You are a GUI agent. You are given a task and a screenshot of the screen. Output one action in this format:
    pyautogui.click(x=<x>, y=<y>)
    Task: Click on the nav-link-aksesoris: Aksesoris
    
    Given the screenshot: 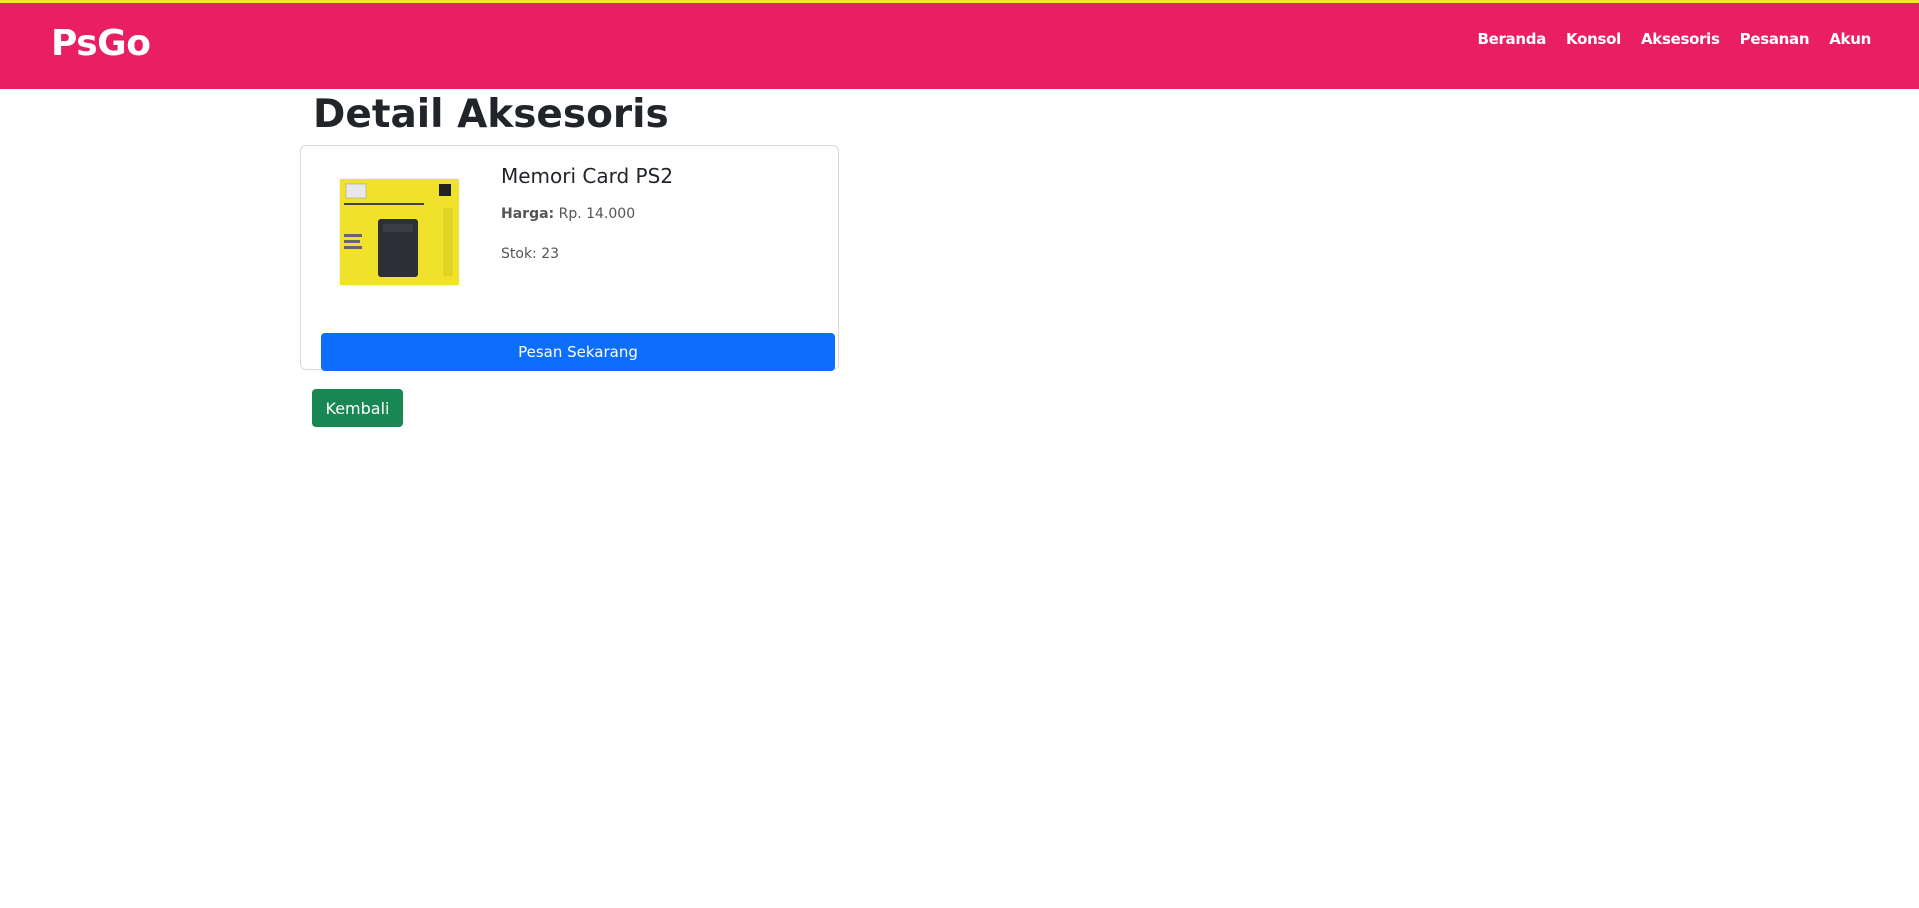 What is the action you would take?
    pyautogui.click(x=1680, y=39)
    